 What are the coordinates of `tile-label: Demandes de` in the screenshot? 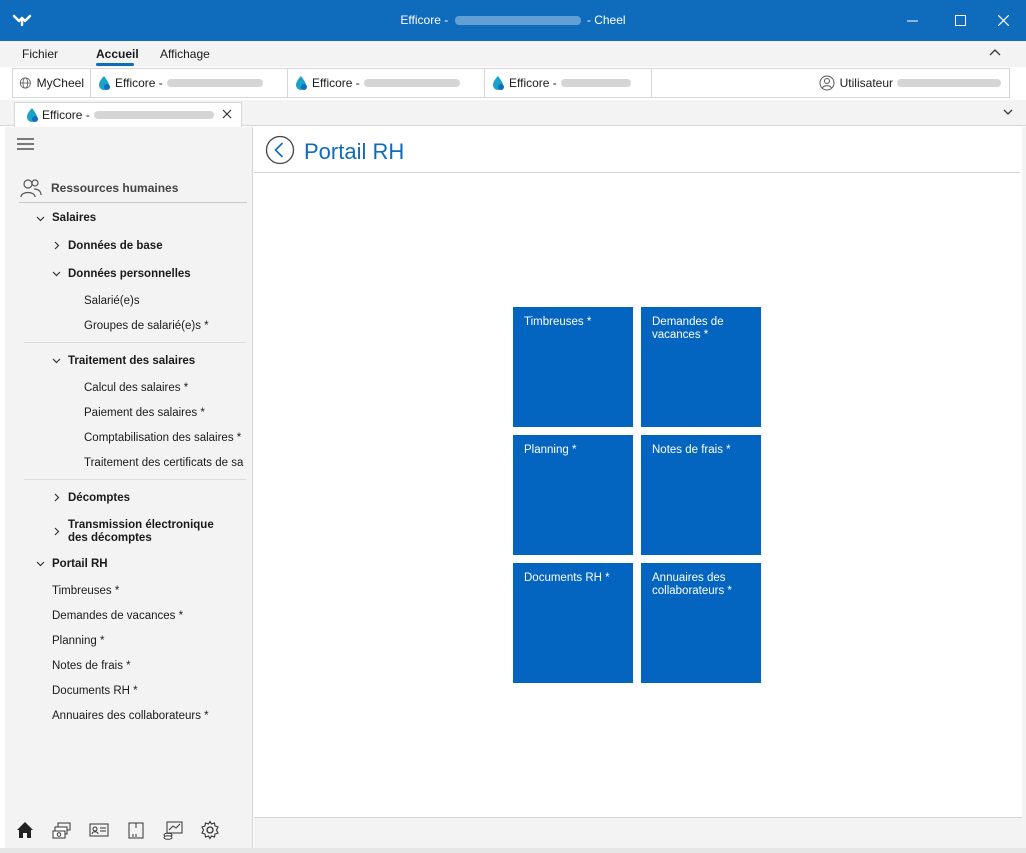 It's located at (688, 322).